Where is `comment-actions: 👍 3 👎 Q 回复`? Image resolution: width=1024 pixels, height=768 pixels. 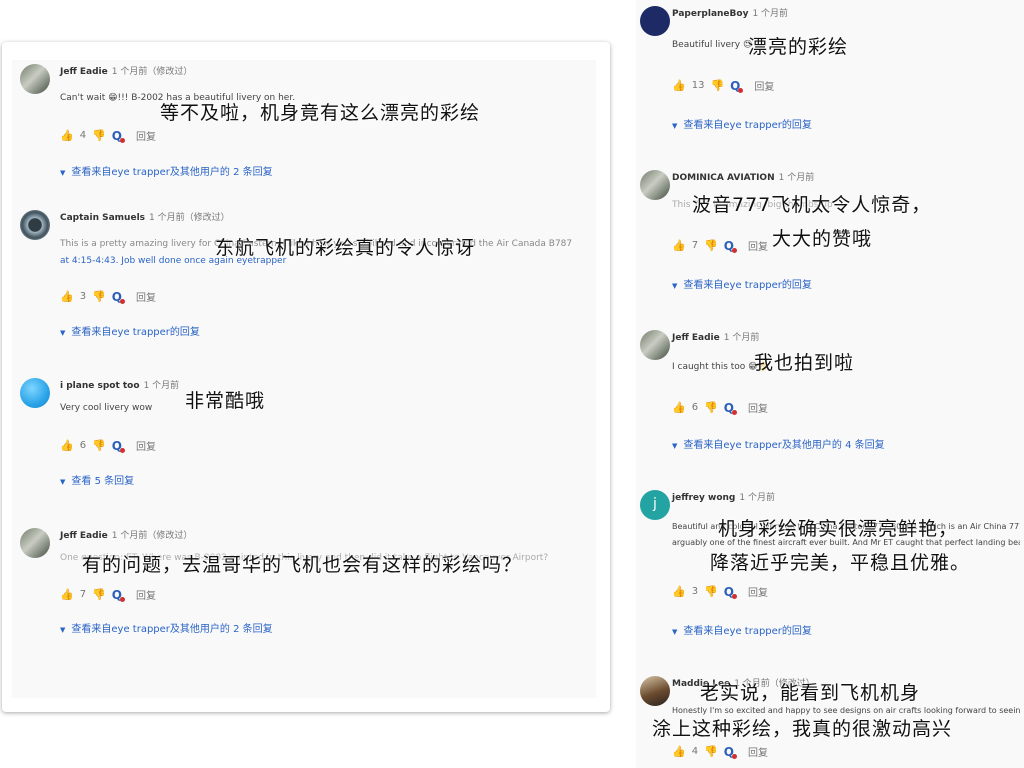 comment-actions: 👍 3 👎 Q 回复 is located at coordinates (720, 592).